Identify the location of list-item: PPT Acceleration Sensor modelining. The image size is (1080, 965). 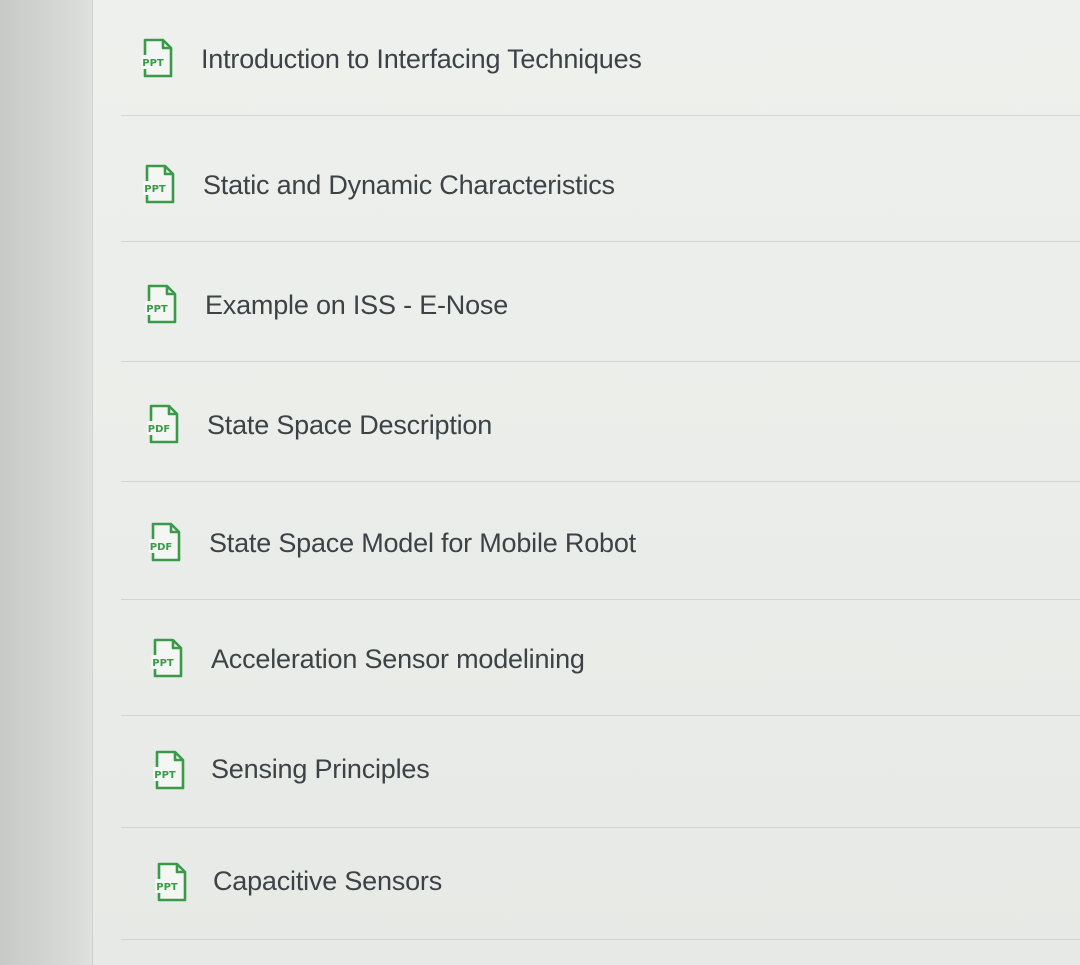
(586, 658).